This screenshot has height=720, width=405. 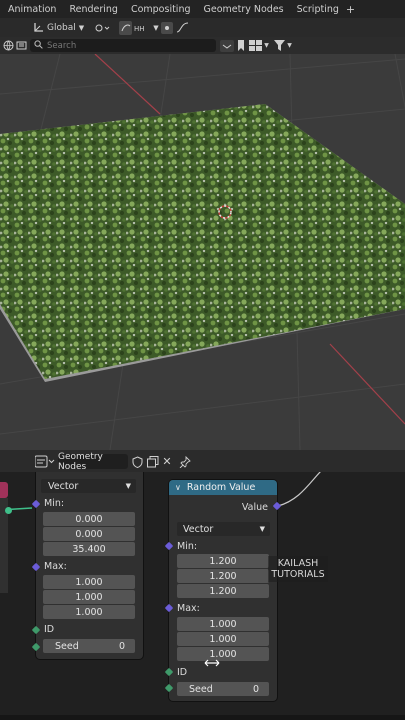 I want to click on falloff-curve-icon, so click(x=182, y=27).